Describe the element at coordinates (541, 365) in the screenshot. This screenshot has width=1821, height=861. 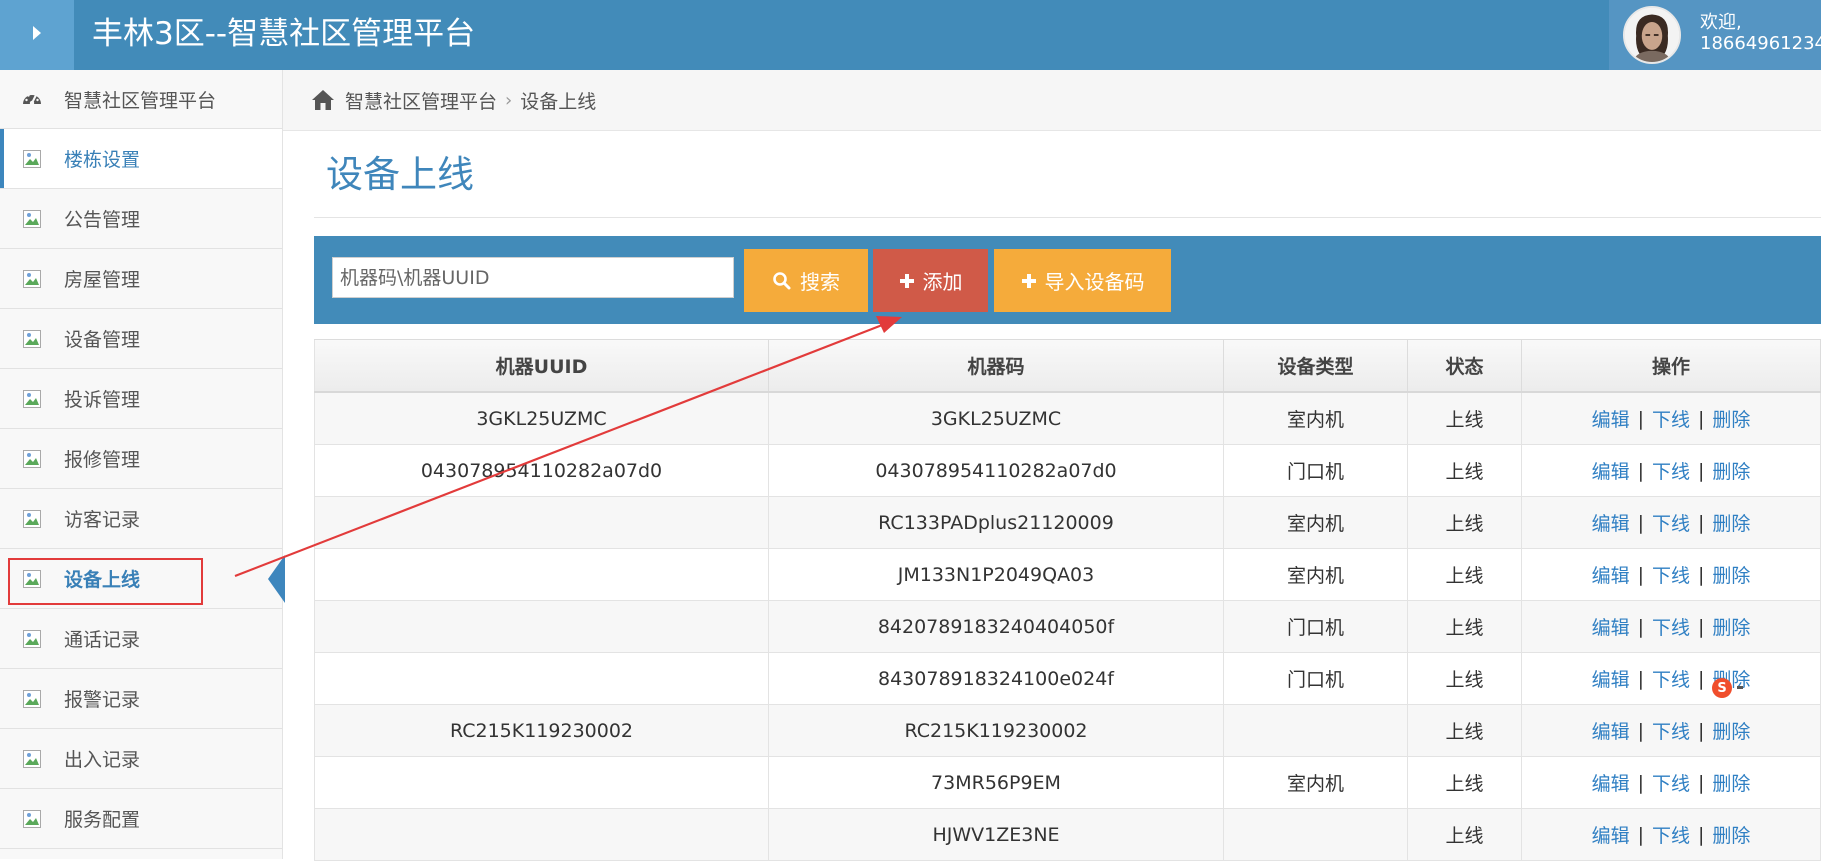
I see `column-header-uuid: 机器UUID` at that location.